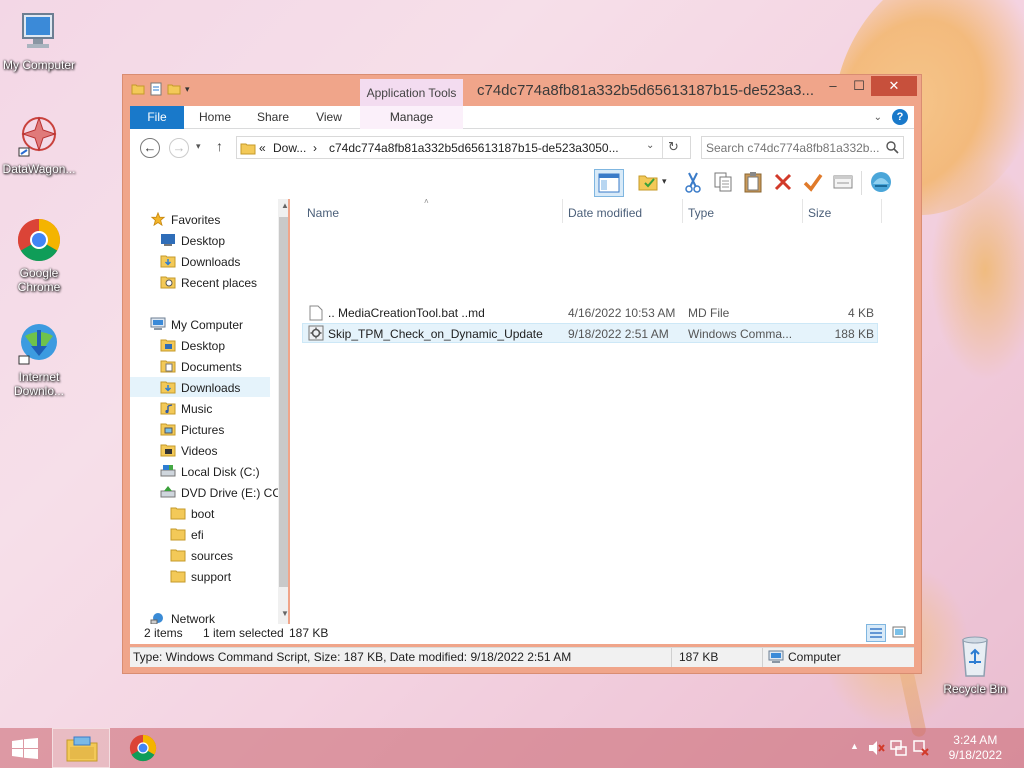 The width and height of the screenshot is (1024, 768). I want to click on nav-downloads-selected: Downloads, so click(200, 387).